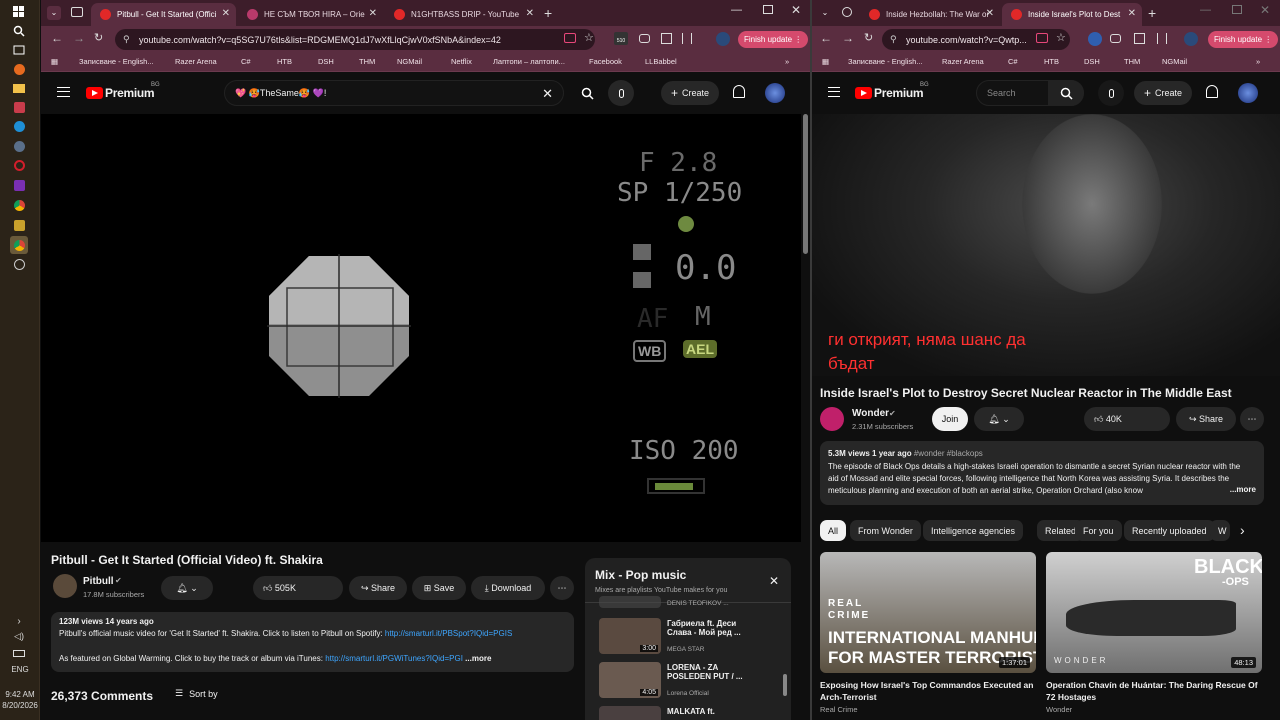  I want to click on search-input: 💖 🥵TheSame🥵 💜! ✕, so click(394, 93).